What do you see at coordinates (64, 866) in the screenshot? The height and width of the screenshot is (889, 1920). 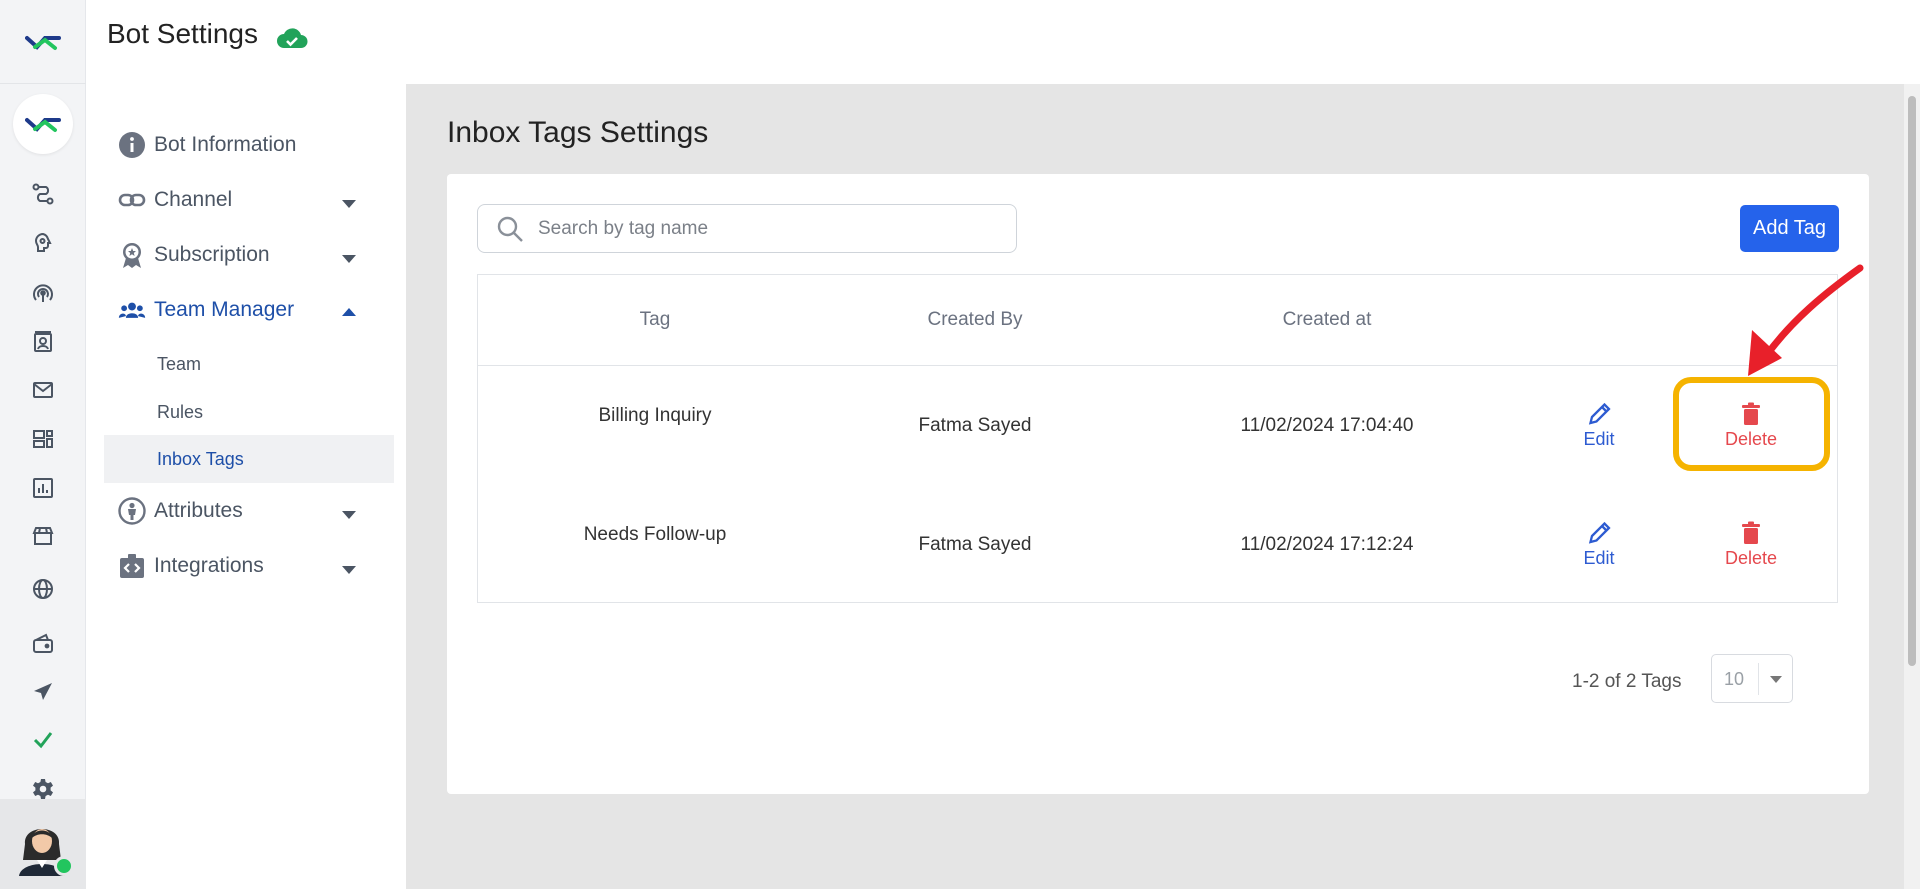 I see `online-status-indicator` at bounding box center [64, 866].